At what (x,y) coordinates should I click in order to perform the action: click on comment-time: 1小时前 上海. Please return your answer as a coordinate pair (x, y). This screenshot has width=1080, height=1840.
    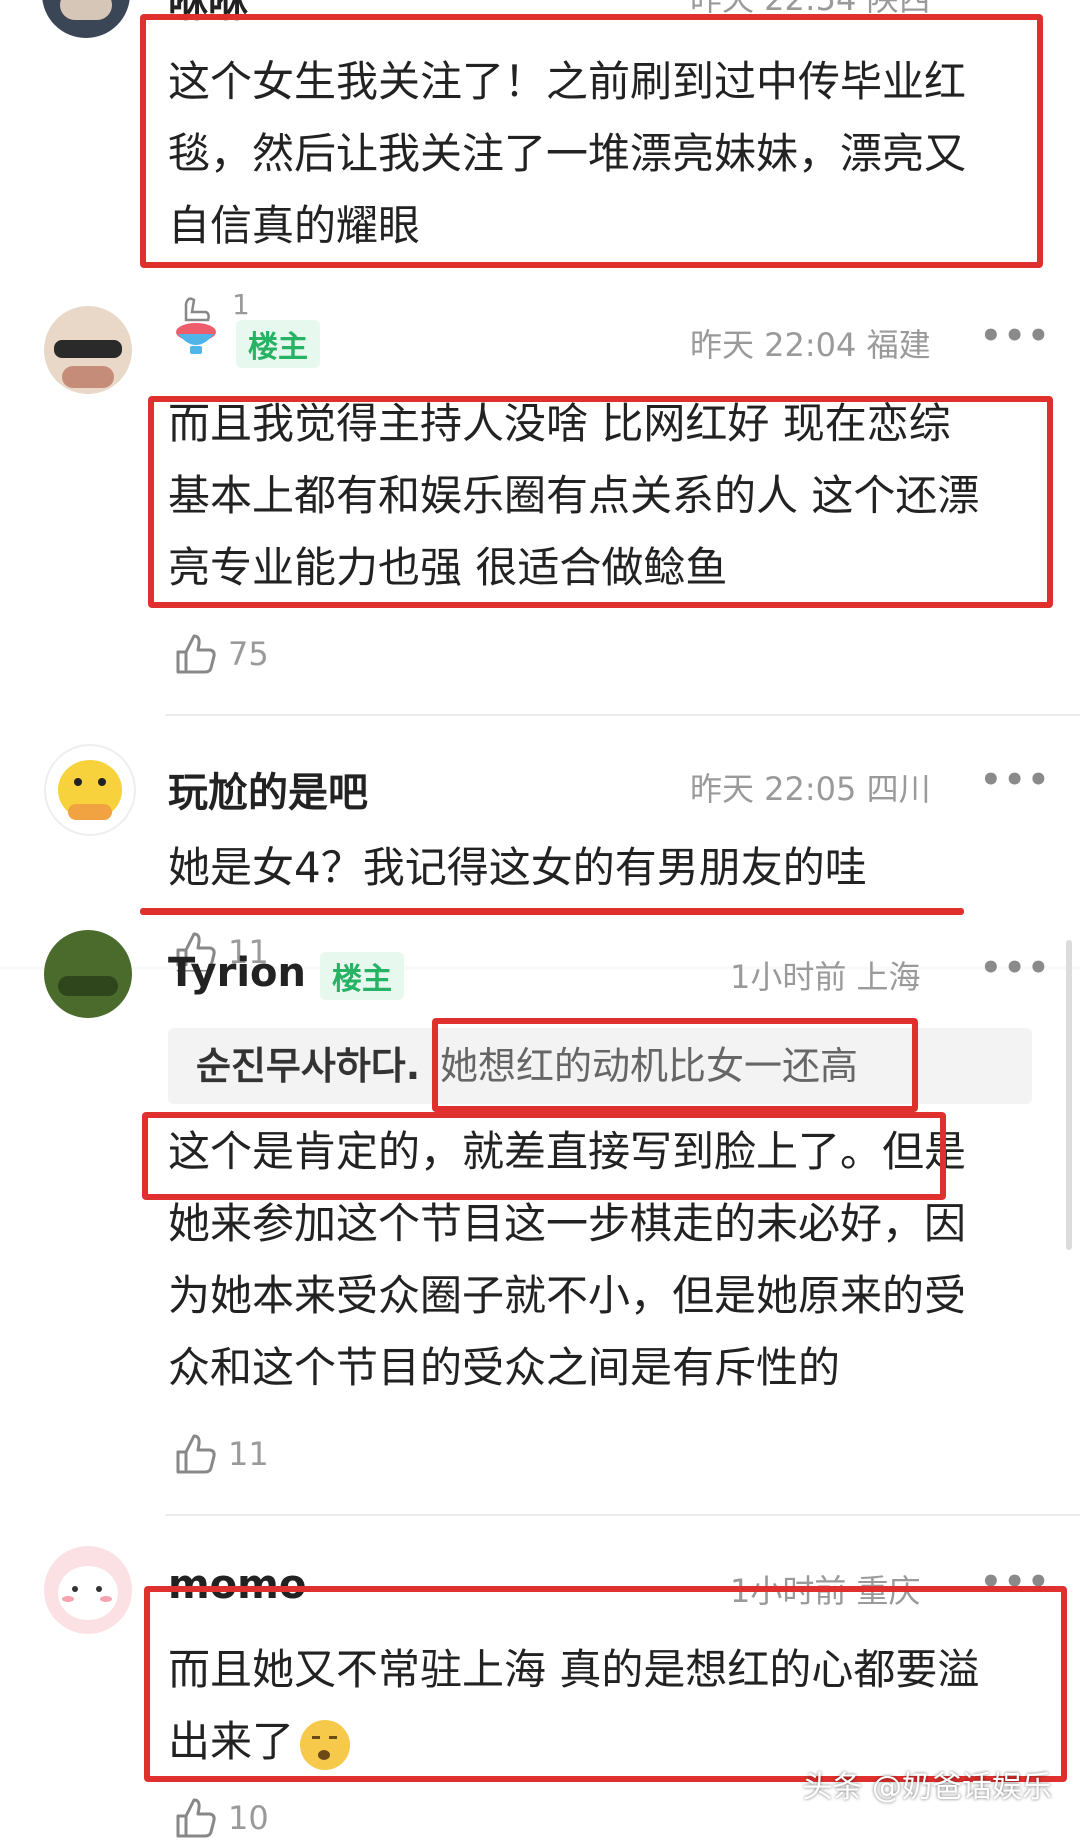
    Looking at the image, I should click on (825, 977).